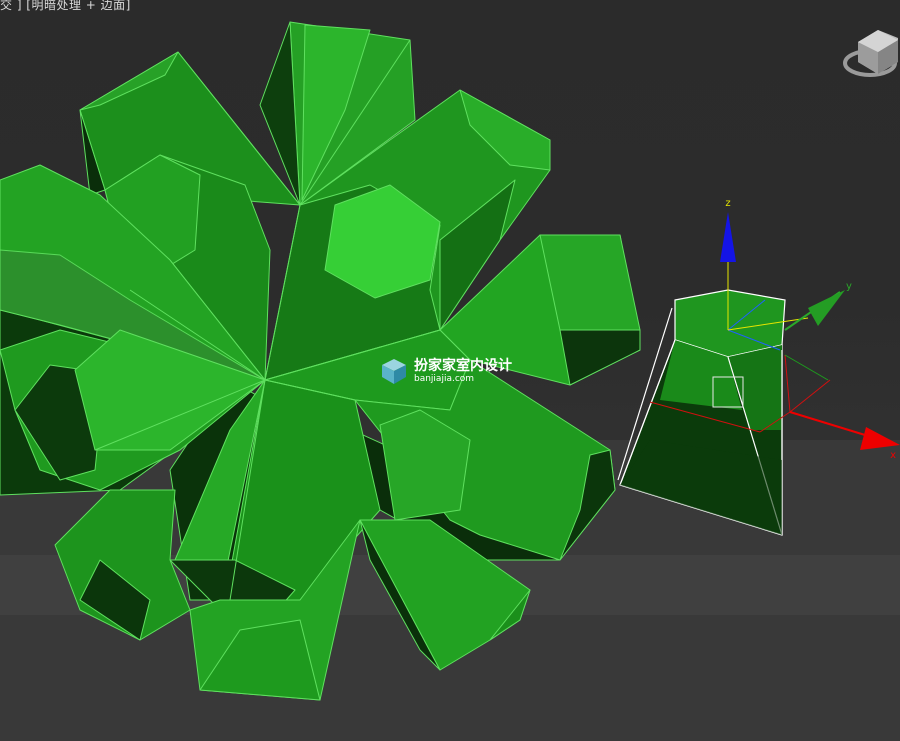 The height and width of the screenshot is (741, 900). What do you see at coordinates (463, 365) in the screenshot?
I see `watermark-title: 扮家家室内设计` at bounding box center [463, 365].